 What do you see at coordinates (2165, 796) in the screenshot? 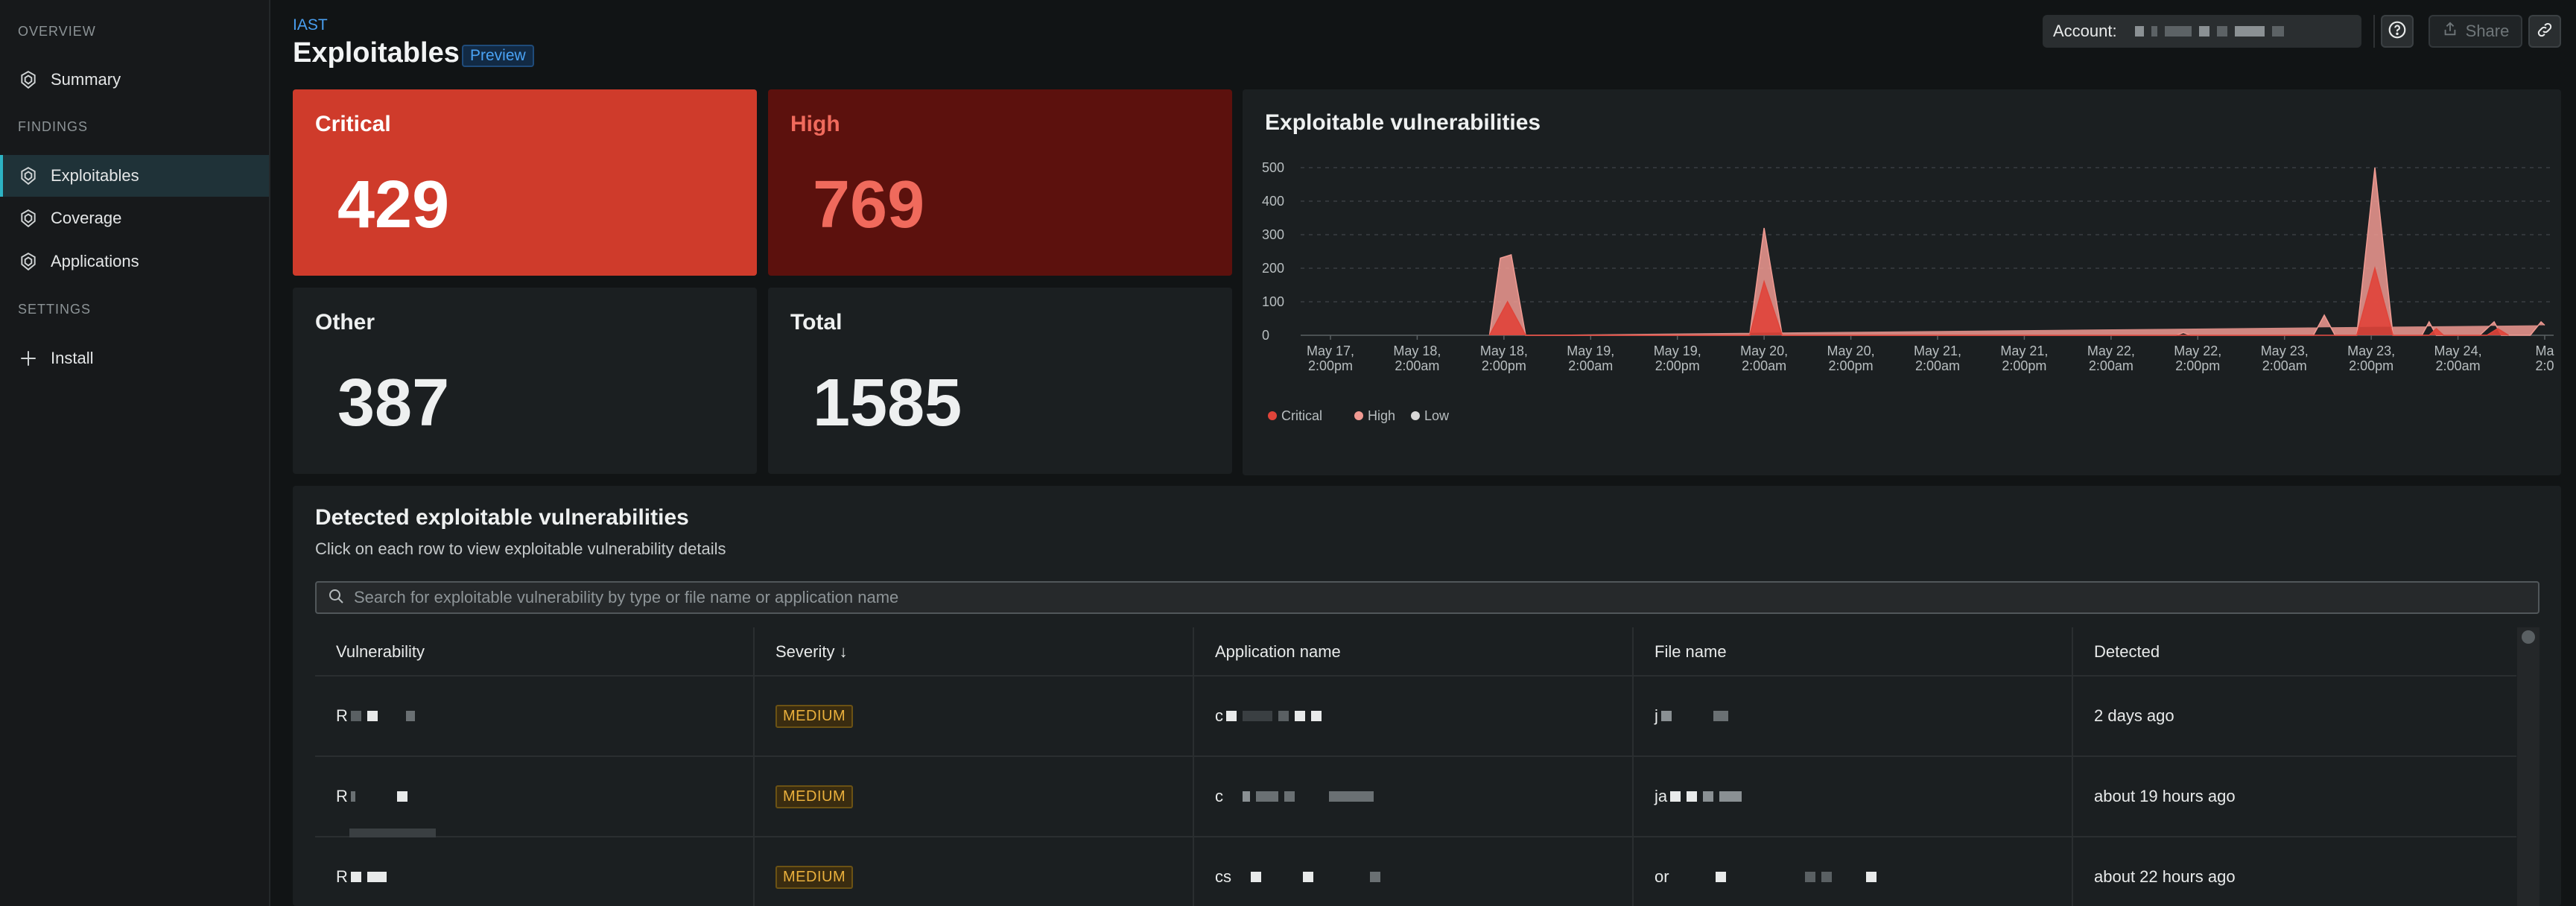
I see `detected-cell: about 19 hours ago` at bounding box center [2165, 796].